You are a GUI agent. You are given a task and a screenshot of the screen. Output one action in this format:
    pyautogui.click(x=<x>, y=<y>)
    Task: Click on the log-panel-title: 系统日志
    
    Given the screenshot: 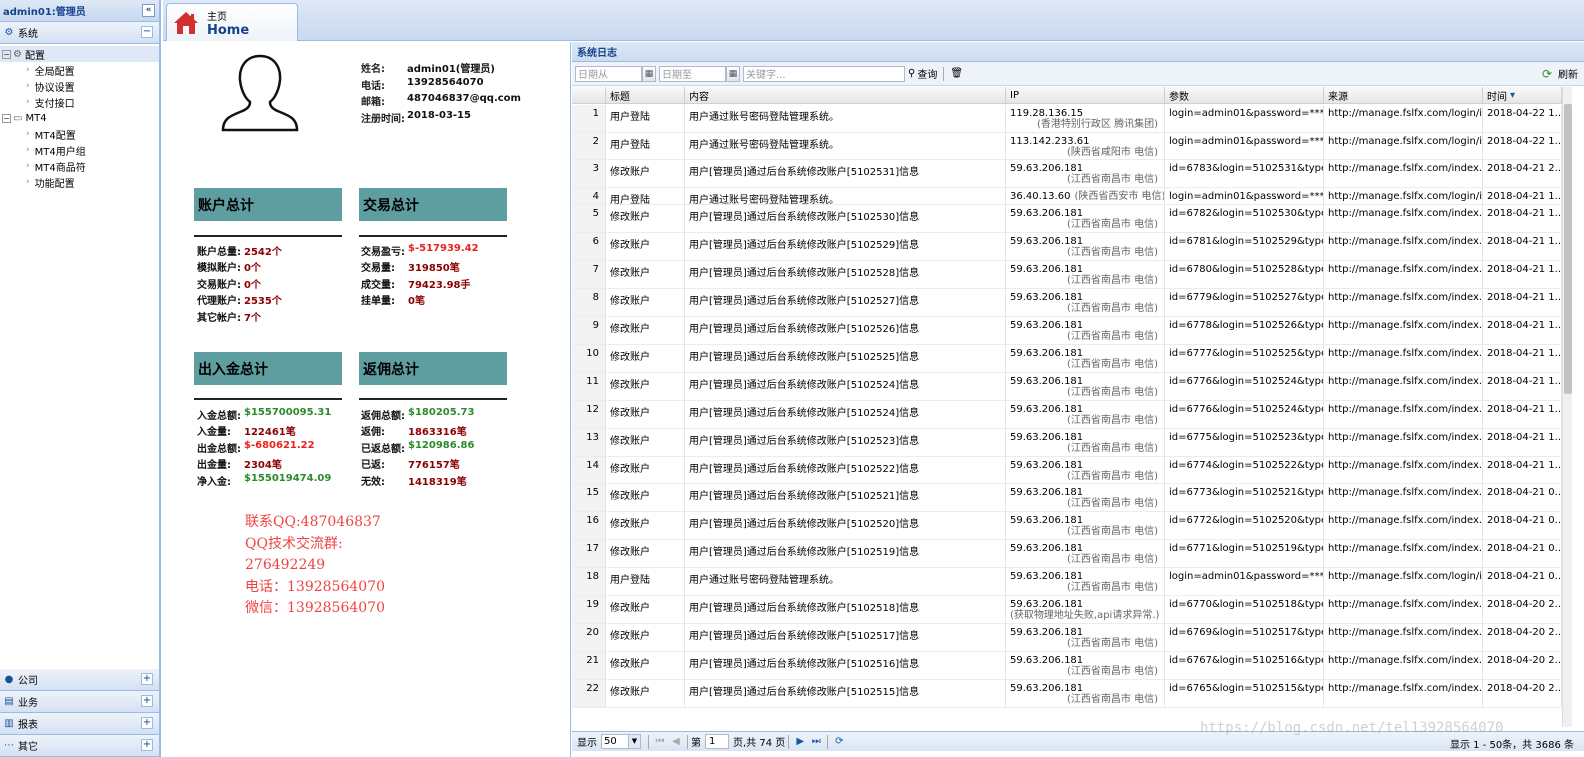 What is the action you would take?
    pyautogui.click(x=1078, y=52)
    